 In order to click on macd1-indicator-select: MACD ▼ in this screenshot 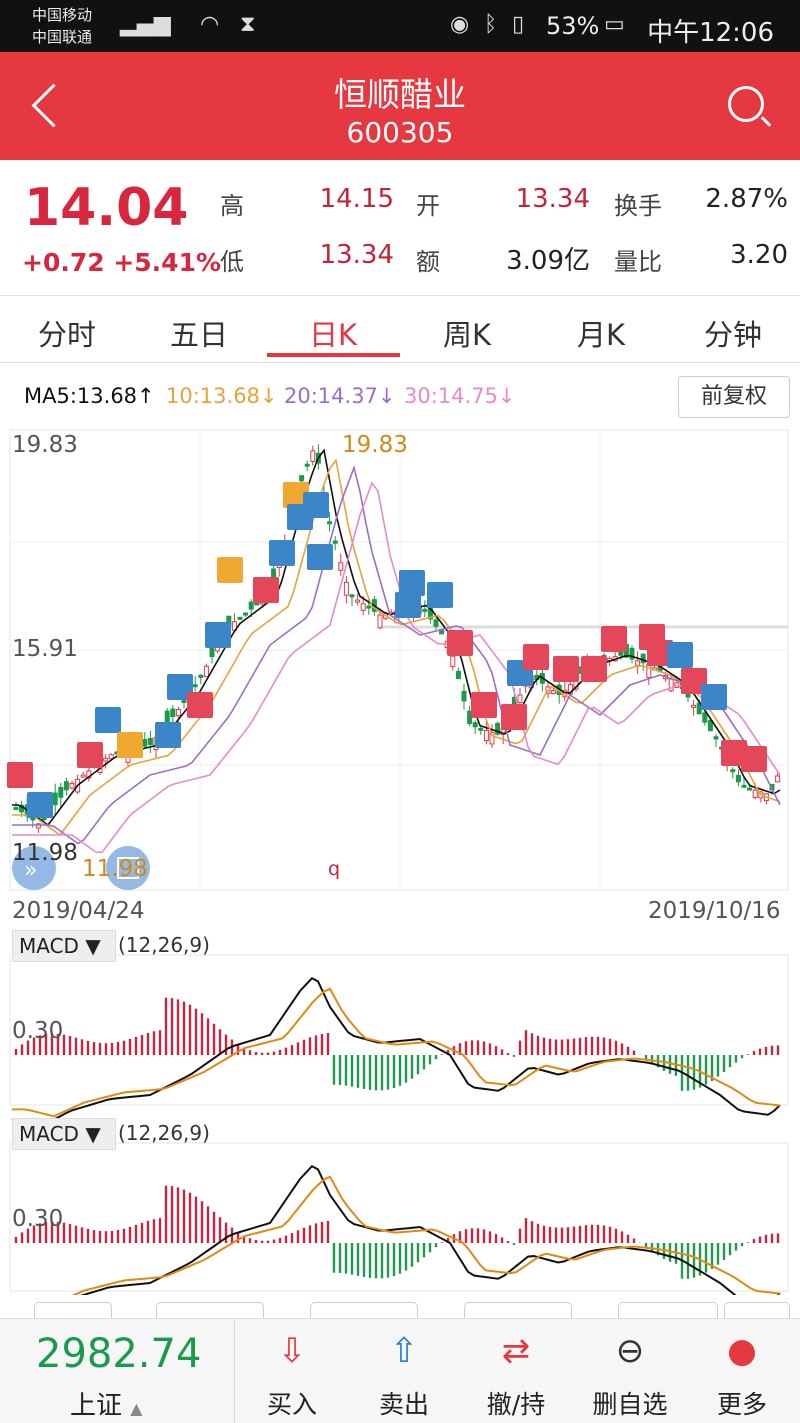, I will do `click(64, 946)`.